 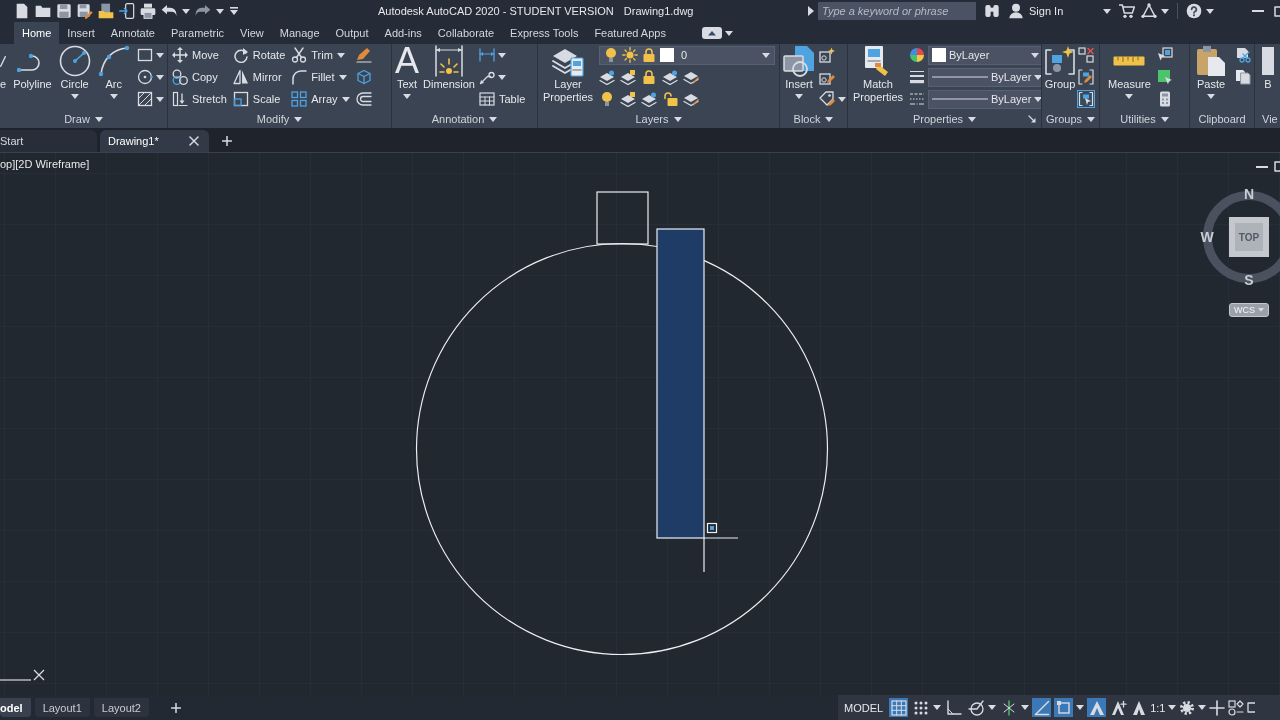 I want to click on annotation-visibility-toggle, so click(x=1097, y=707).